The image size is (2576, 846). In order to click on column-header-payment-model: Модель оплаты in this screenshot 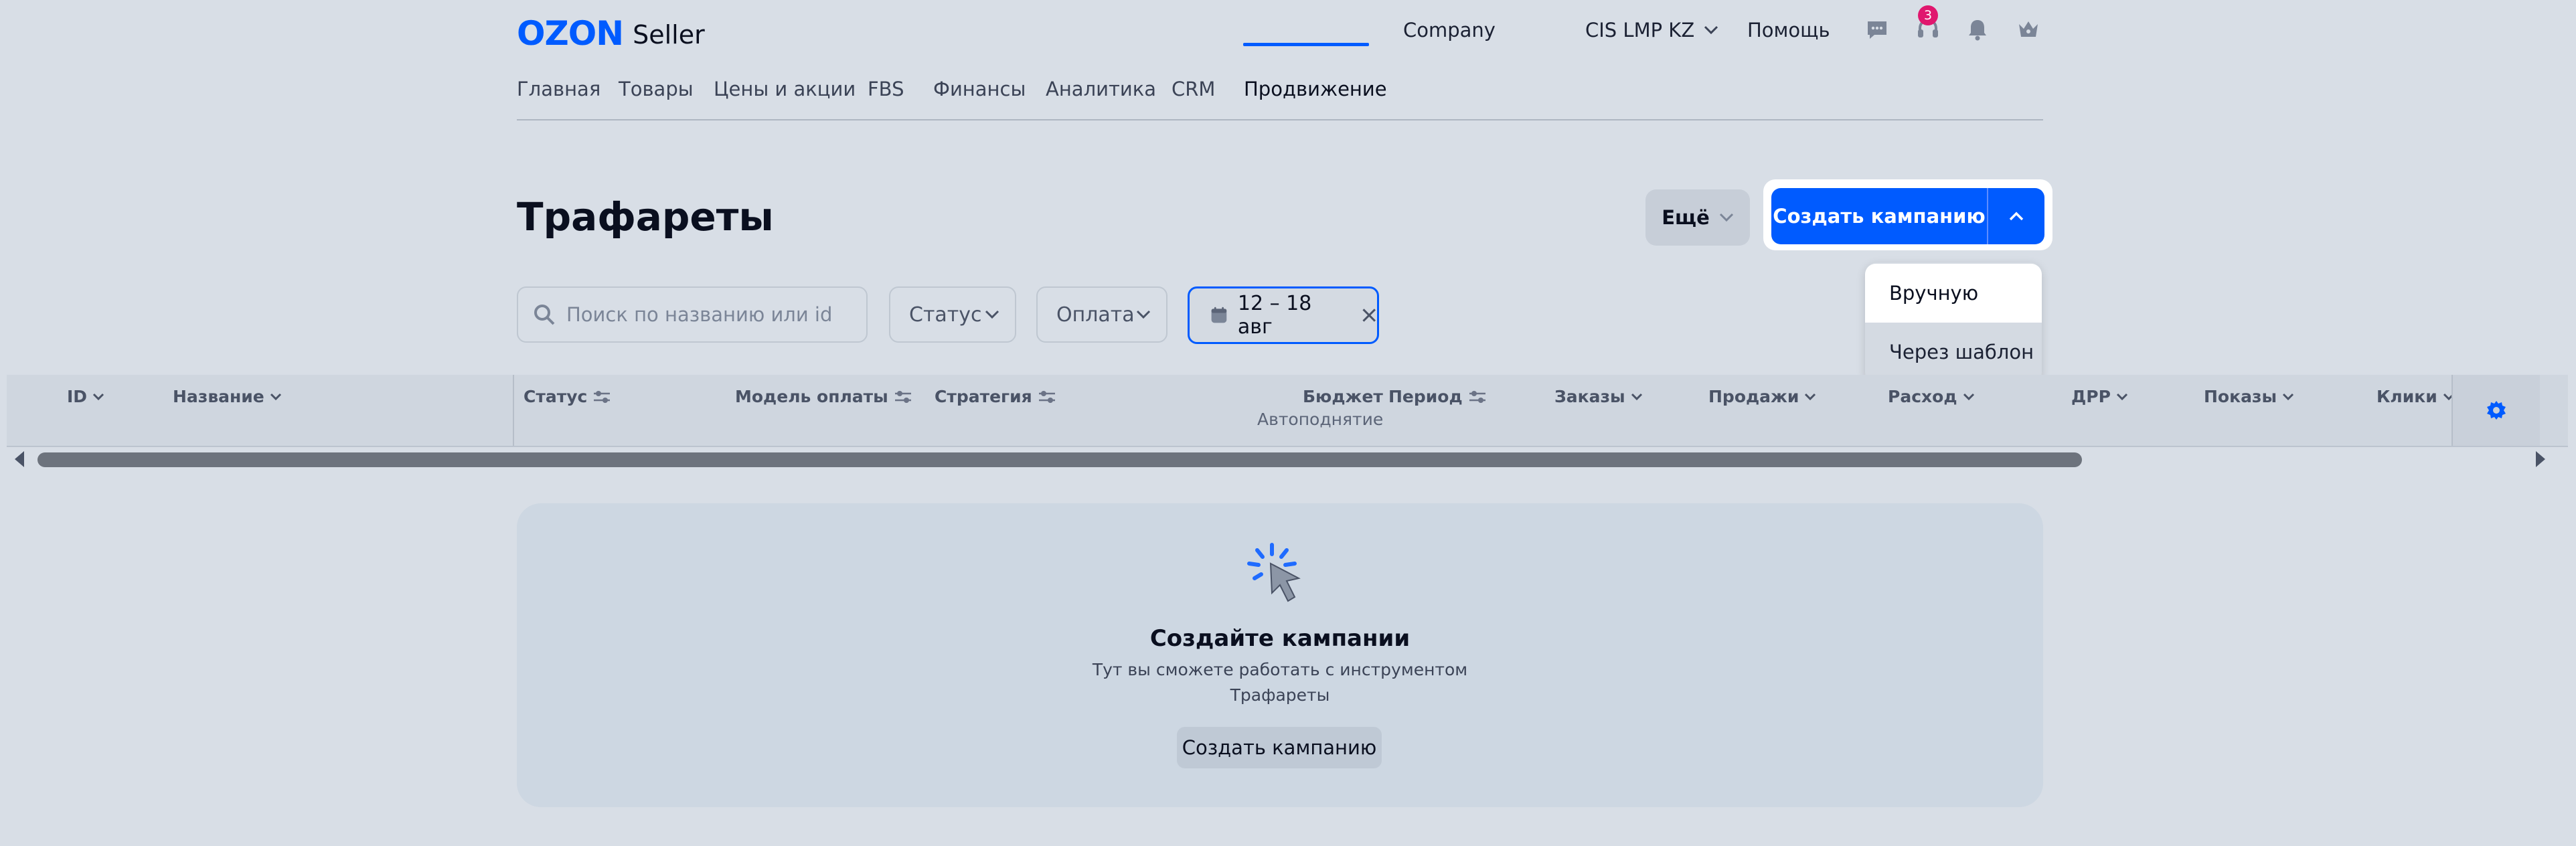, I will do `click(824, 396)`.